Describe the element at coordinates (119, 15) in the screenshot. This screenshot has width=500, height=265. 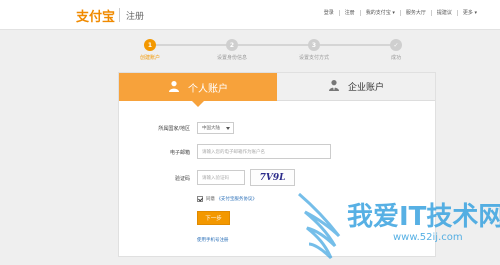
I see `logo-divider` at that location.